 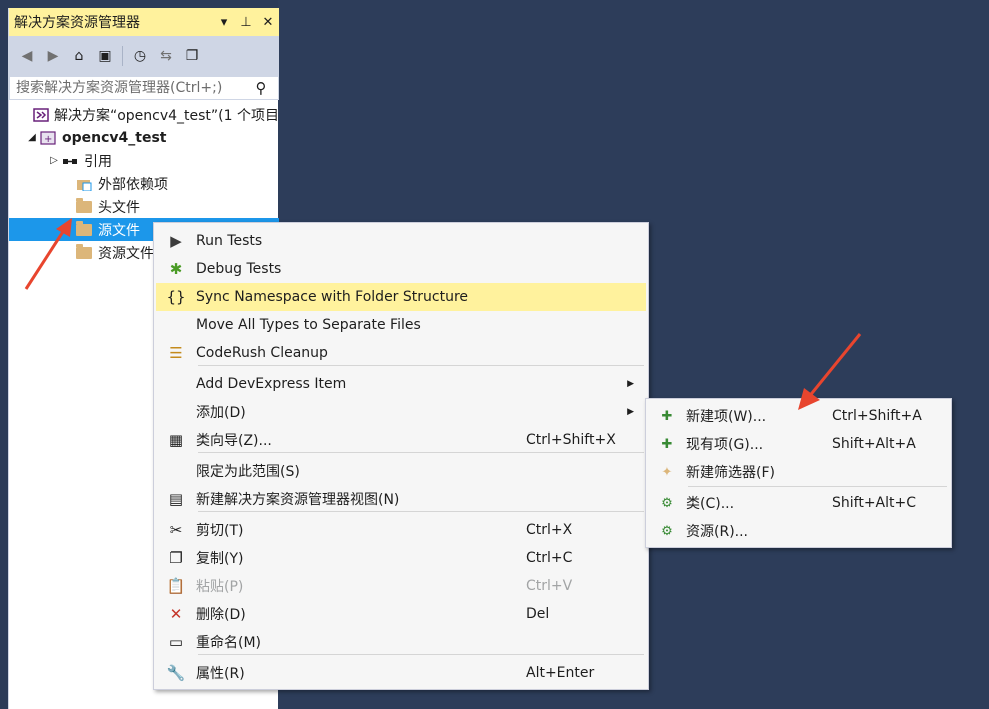 What do you see at coordinates (401, 412) in the screenshot?
I see `context-menu-item: 添加(D) ▶` at bounding box center [401, 412].